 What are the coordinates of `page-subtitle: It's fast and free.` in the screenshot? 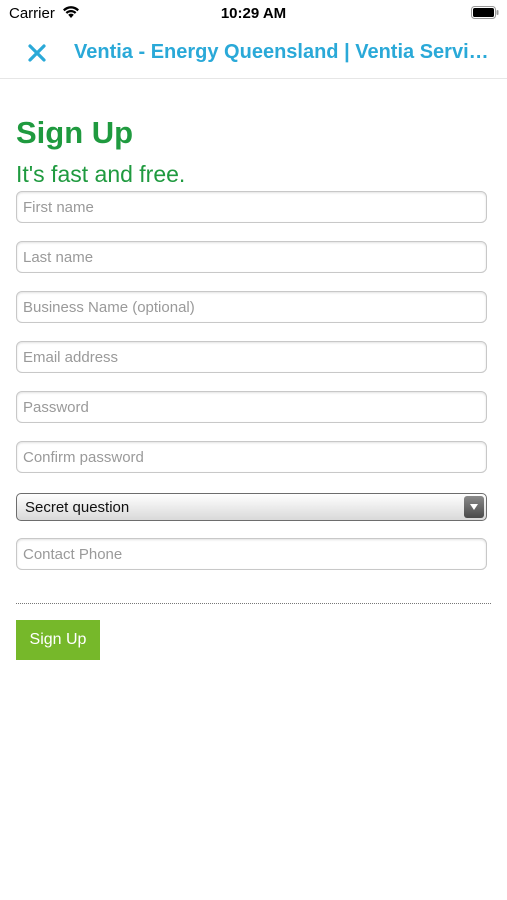 It's located at (101, 174).